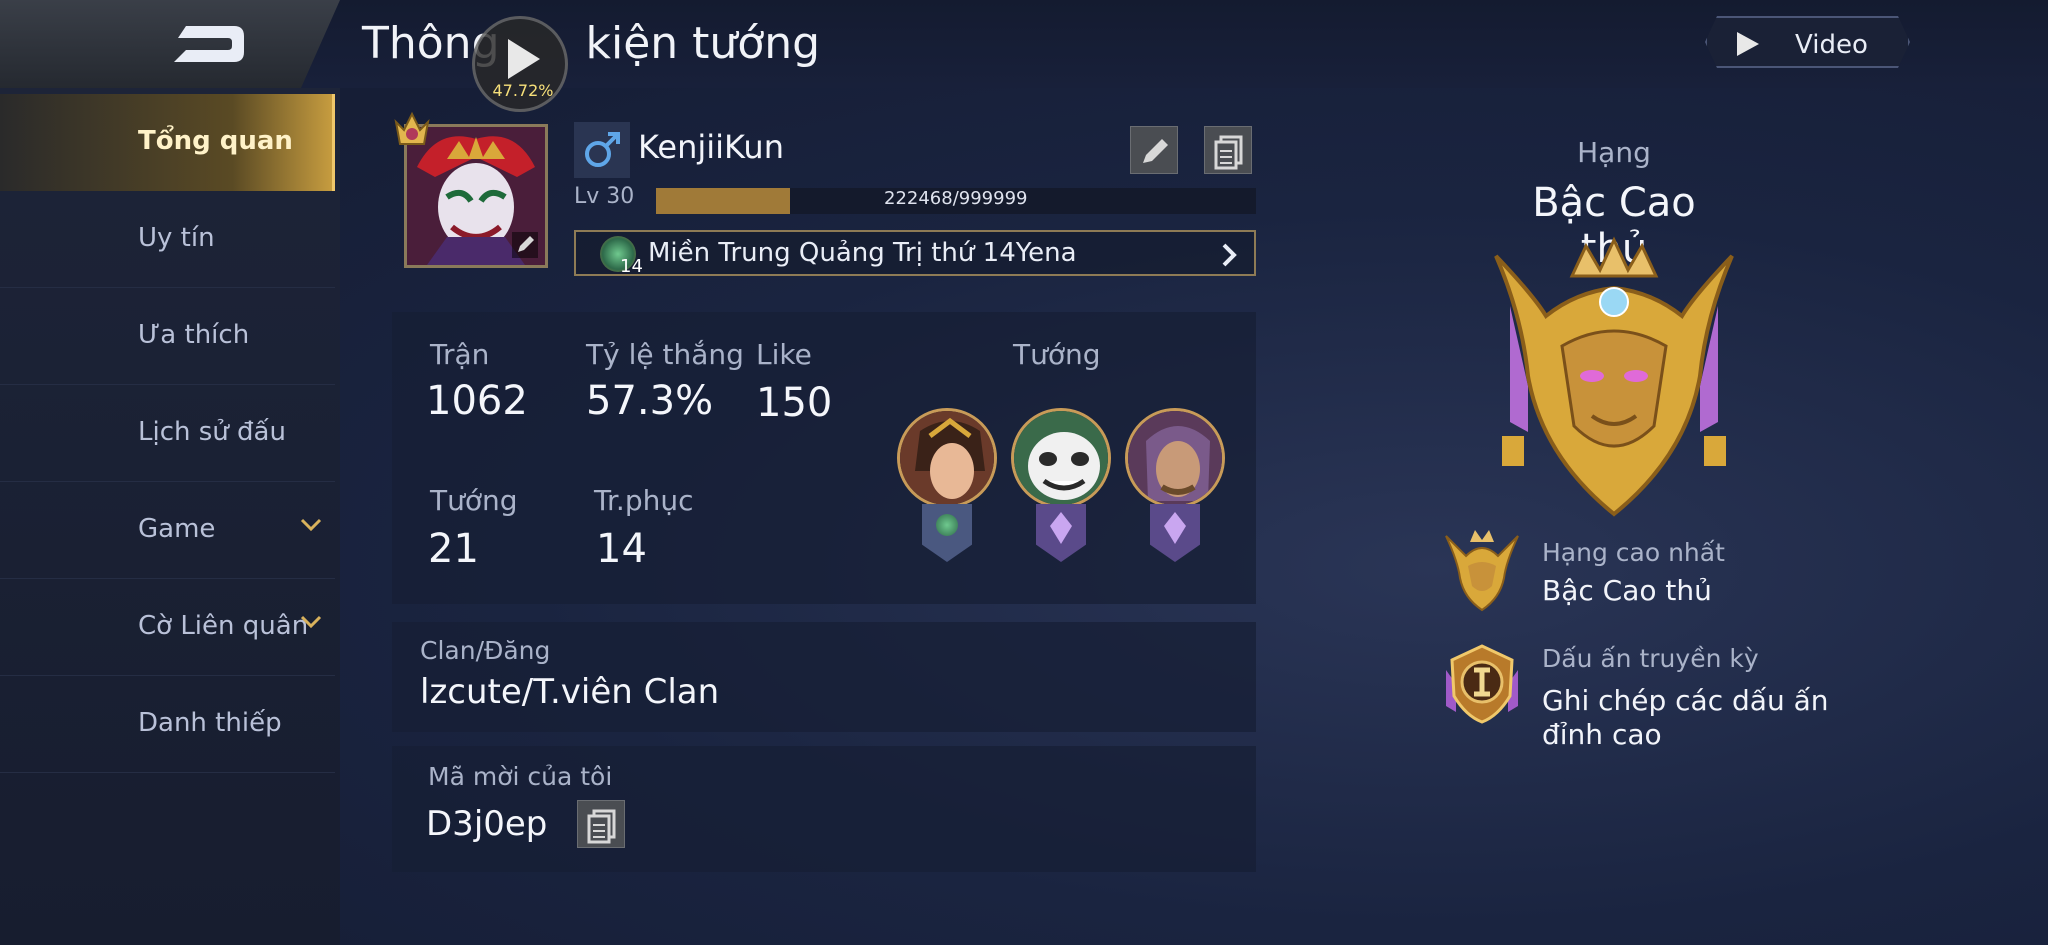 This screenshot has width=2048, height=945. Describe the element at coordinates (570, 692) in the screenshot. I see `clan-value: lzcute/T.viên Clan` at that location.